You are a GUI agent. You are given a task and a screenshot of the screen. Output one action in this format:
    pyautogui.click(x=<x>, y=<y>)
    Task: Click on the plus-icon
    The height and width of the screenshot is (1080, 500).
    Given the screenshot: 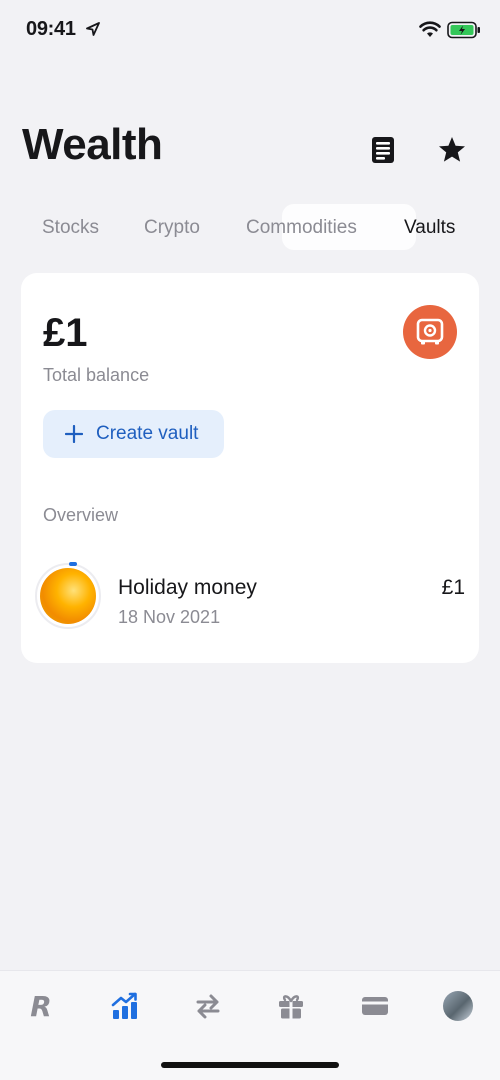 What is the action you would take?
    pyautogui.click(x=74, y=434)
    